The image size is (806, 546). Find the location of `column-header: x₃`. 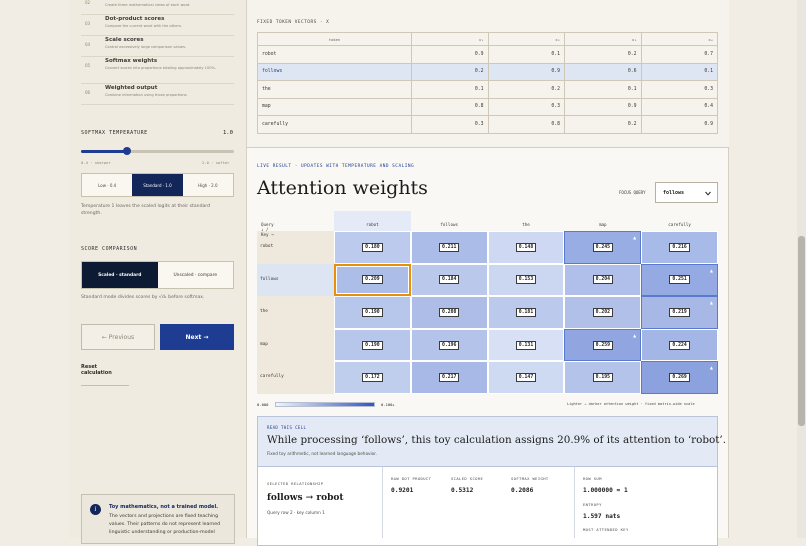

column-header: x₃ is located at coordinates (603, 39).